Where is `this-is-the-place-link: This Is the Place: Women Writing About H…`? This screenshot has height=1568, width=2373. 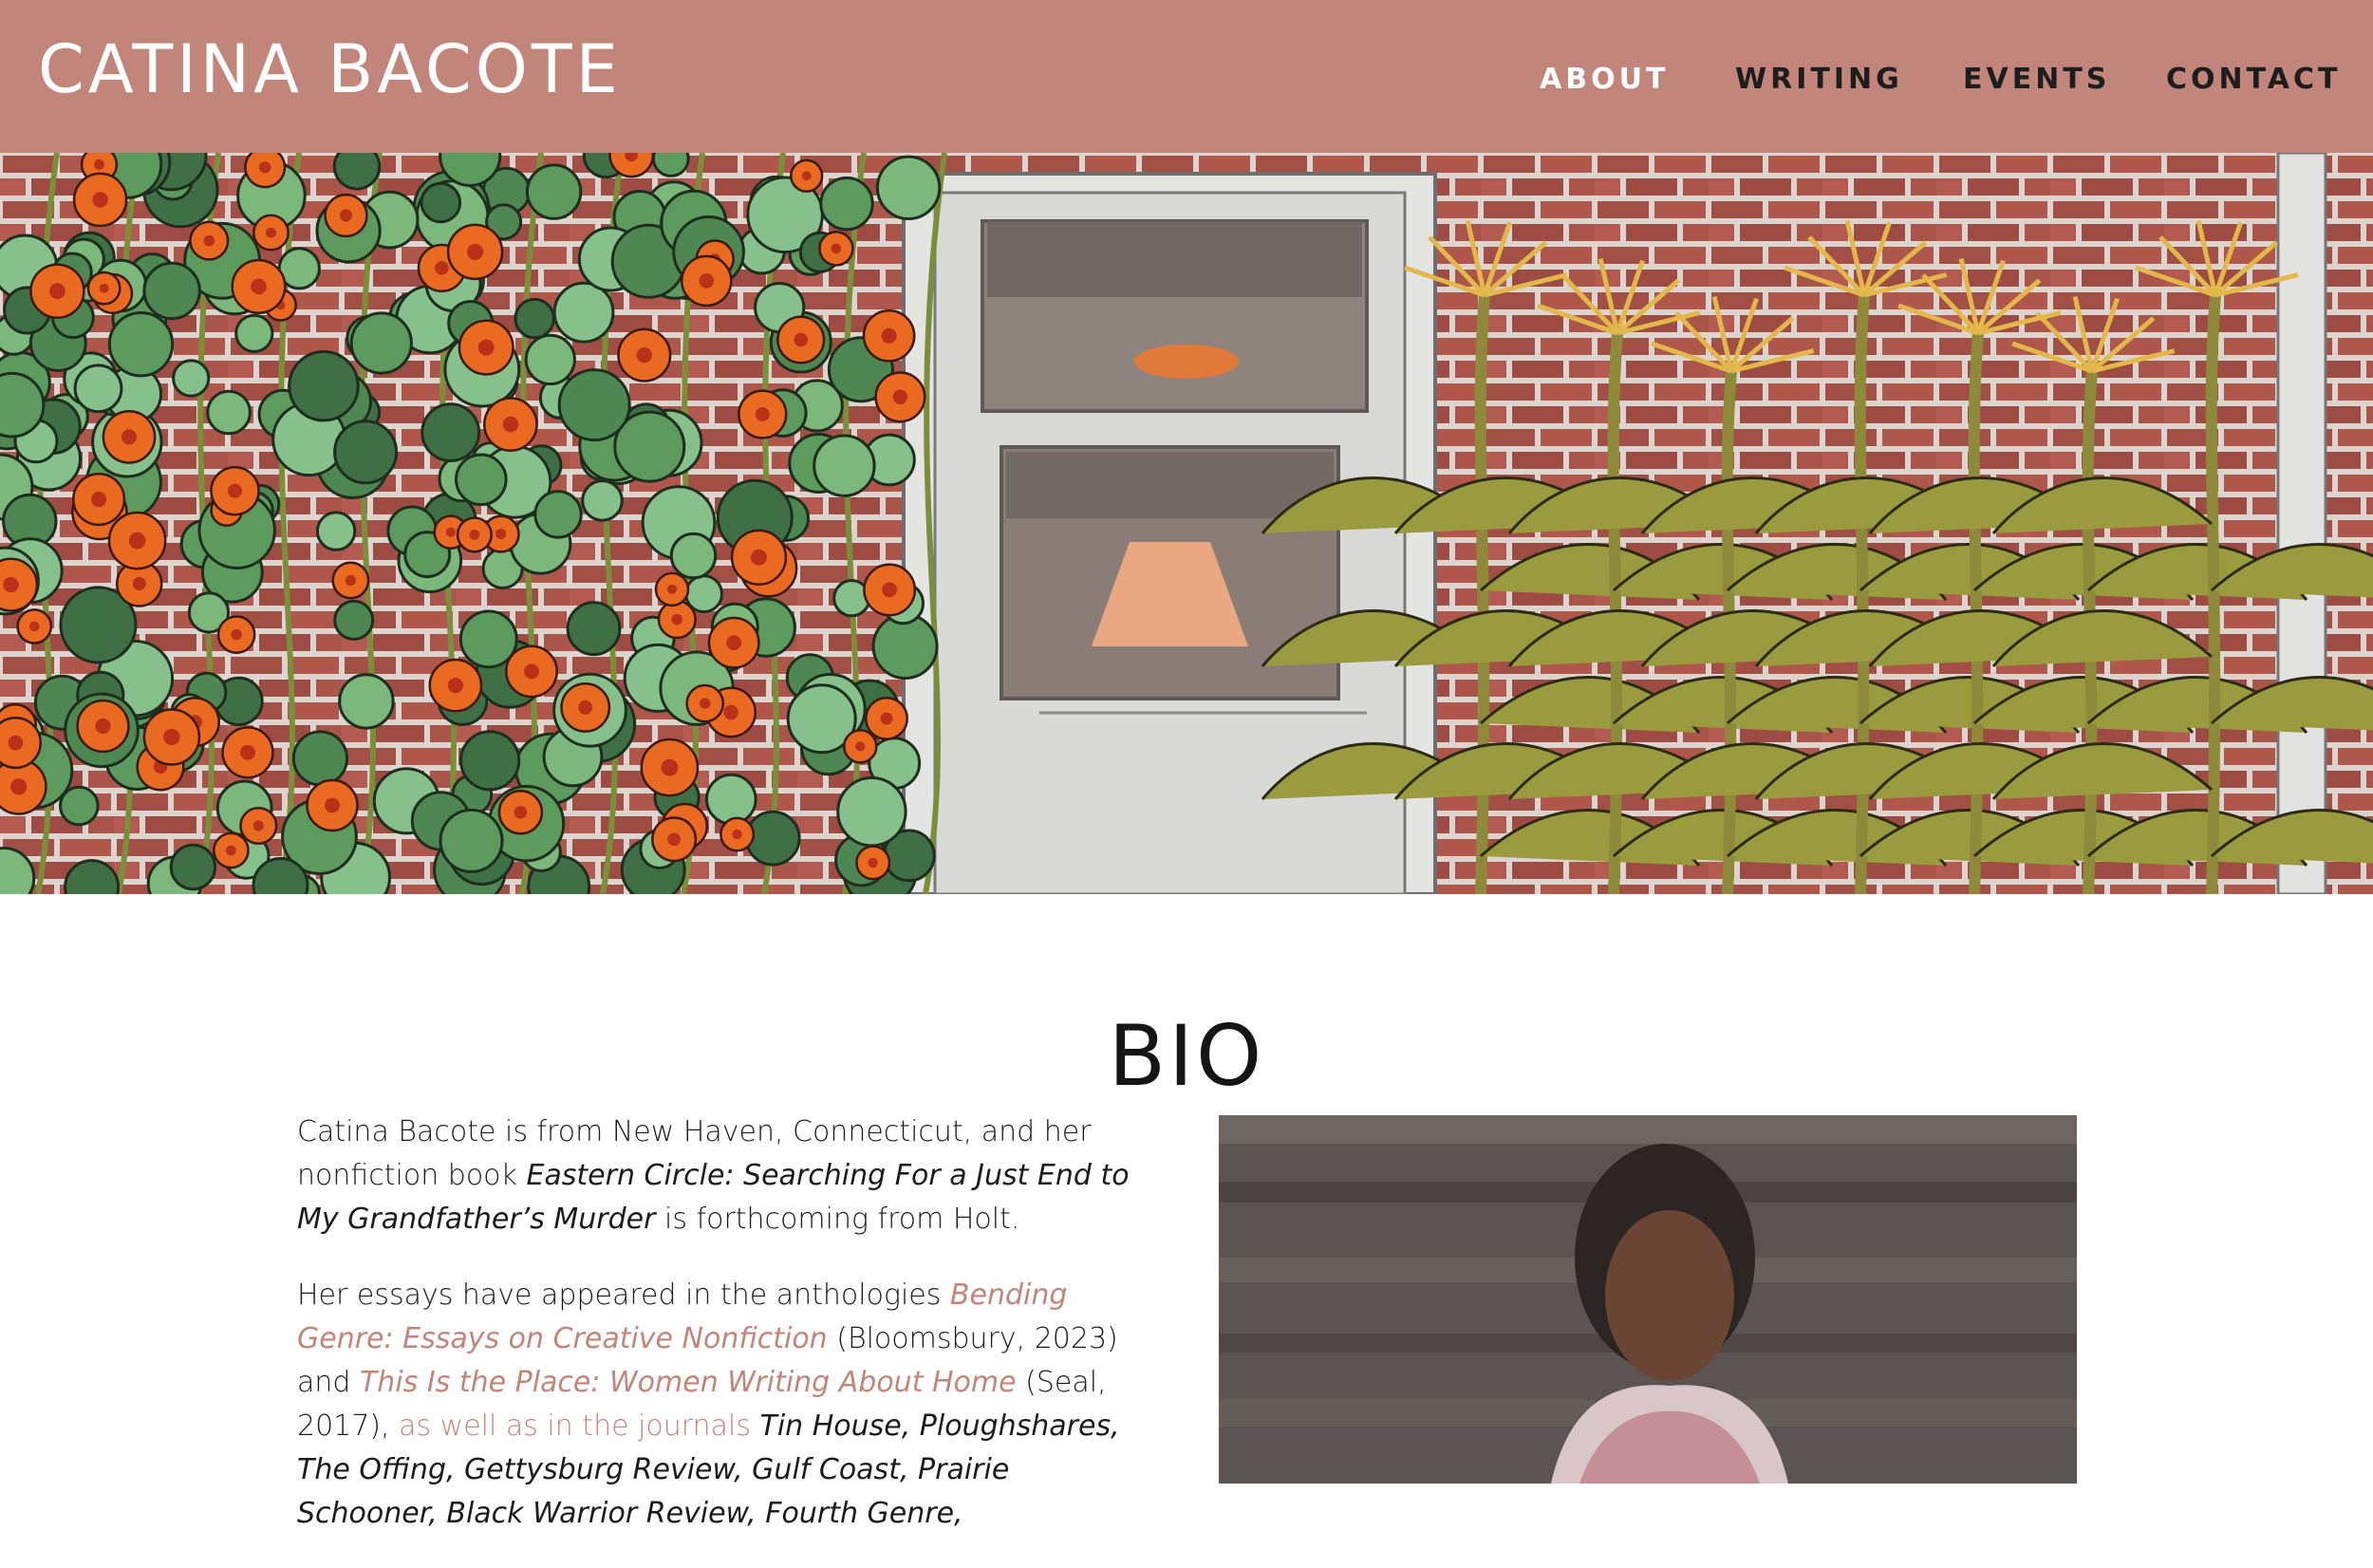
this-is-the-place-link: This Is the Place: Women Writing About H… is located at coordinates (688, 1382).